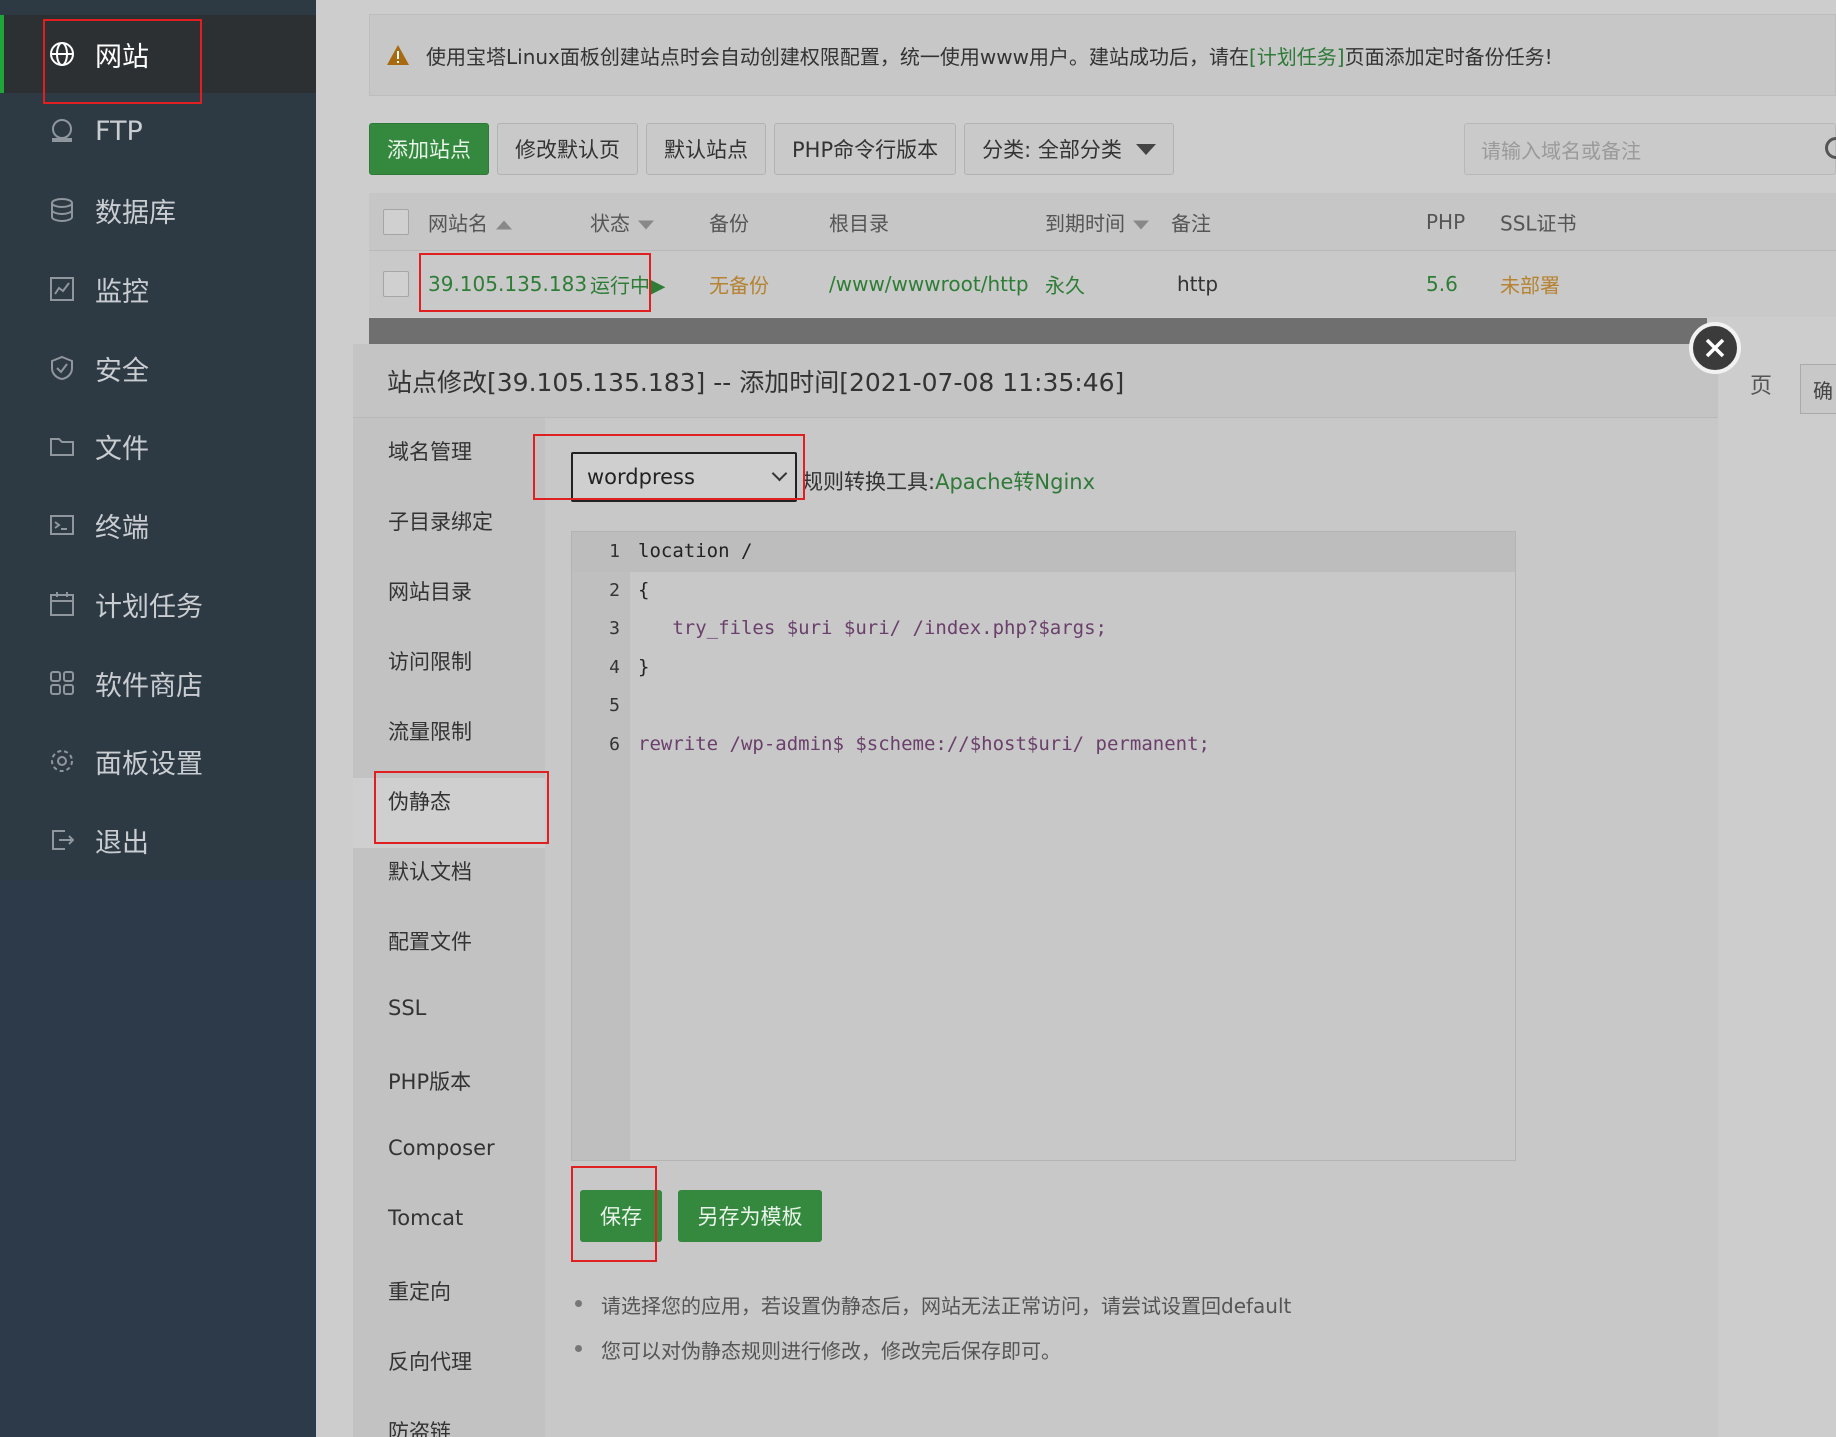 Image resolution: width=1836 pixels, height=1437 pixels. I want to click on tab-composer: Composer, so click(441, 1148).